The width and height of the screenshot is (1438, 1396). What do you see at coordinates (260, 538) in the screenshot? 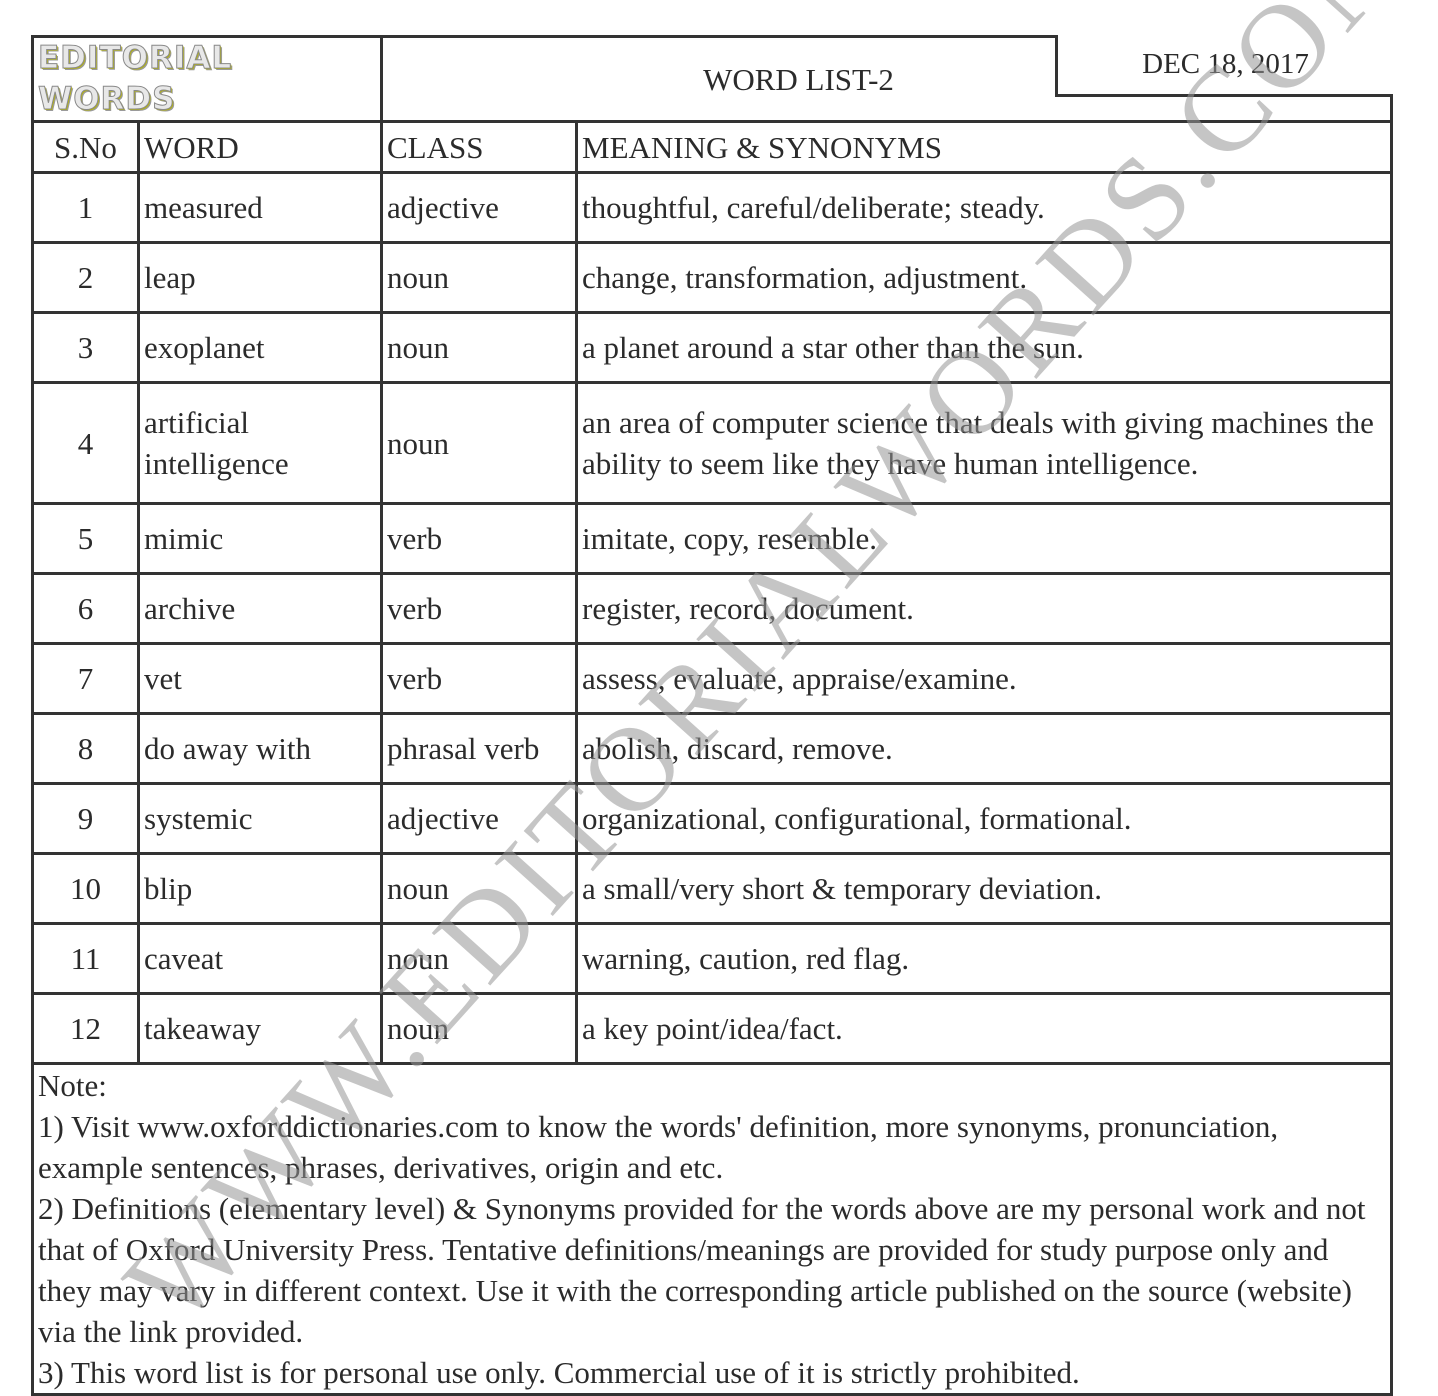
I see `cell-word: mimic` at bounding box center [260, 538].